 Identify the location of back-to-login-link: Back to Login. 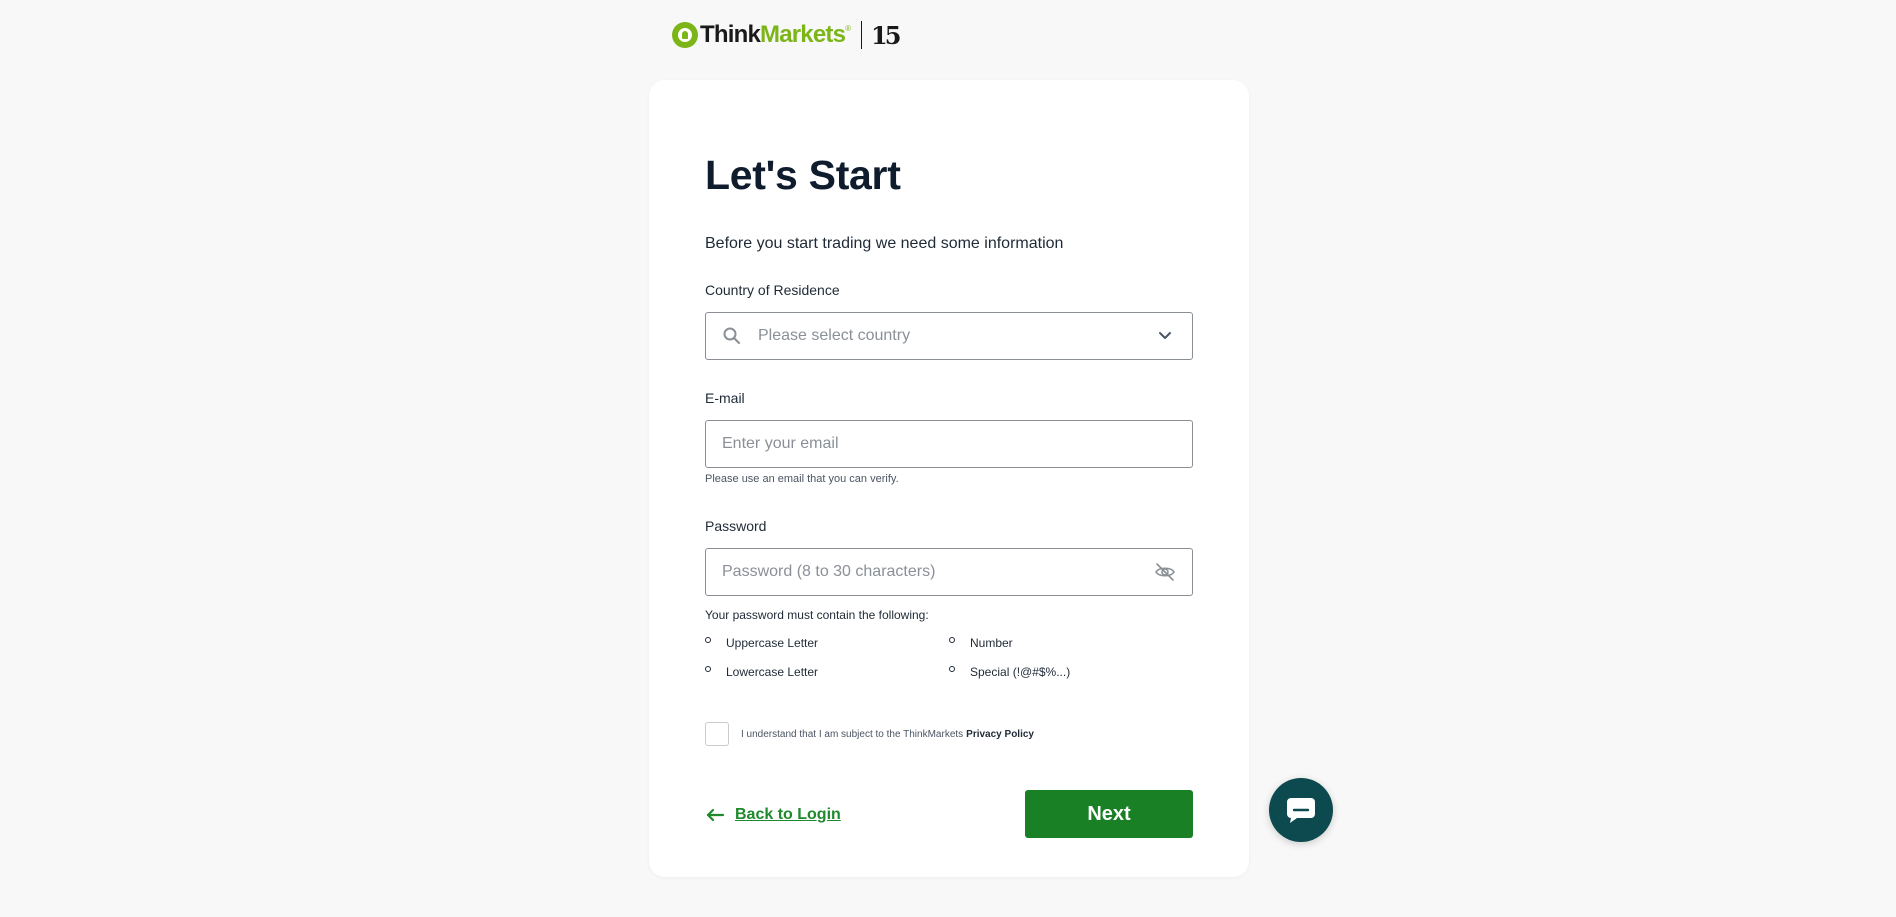
(773, 815).